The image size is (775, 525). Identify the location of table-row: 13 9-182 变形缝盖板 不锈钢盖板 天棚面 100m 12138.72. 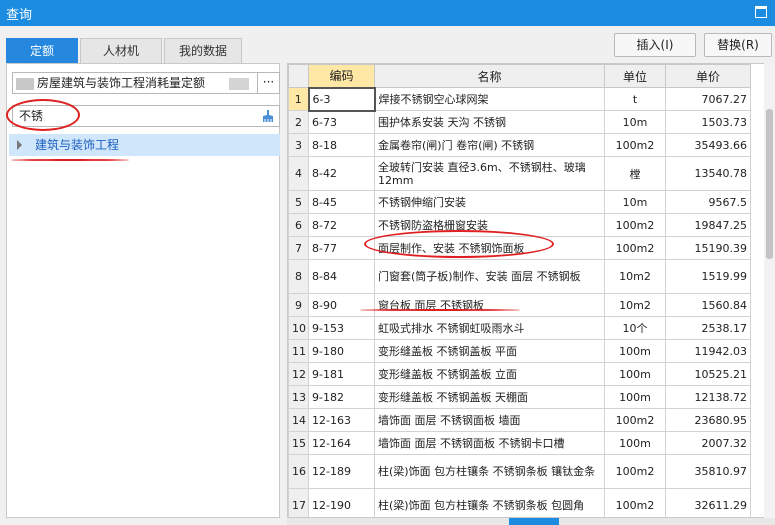
(519, 397).